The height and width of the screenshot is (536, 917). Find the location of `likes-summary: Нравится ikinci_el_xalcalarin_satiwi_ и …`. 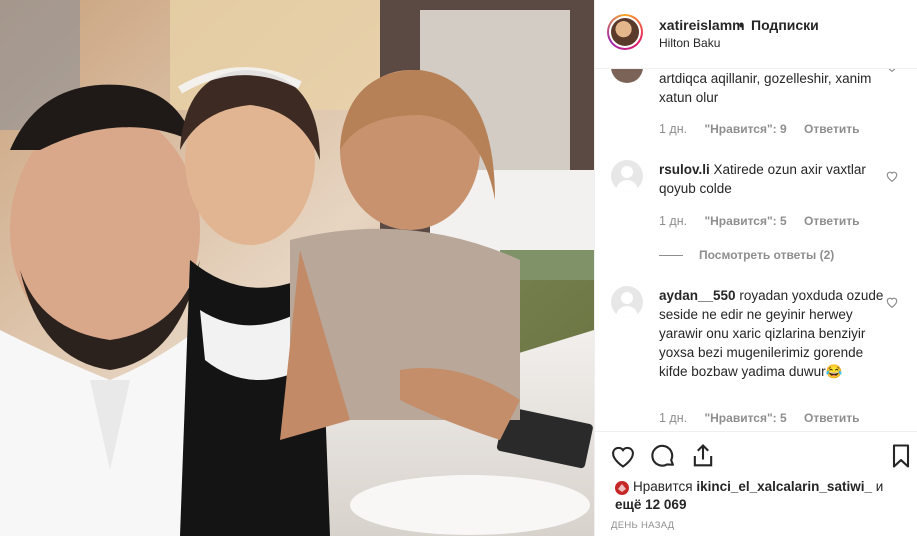

likes-summary: Нравится ikinci_el_xalcalarin_satiwi_ и … is located at coordinates (760, 496).